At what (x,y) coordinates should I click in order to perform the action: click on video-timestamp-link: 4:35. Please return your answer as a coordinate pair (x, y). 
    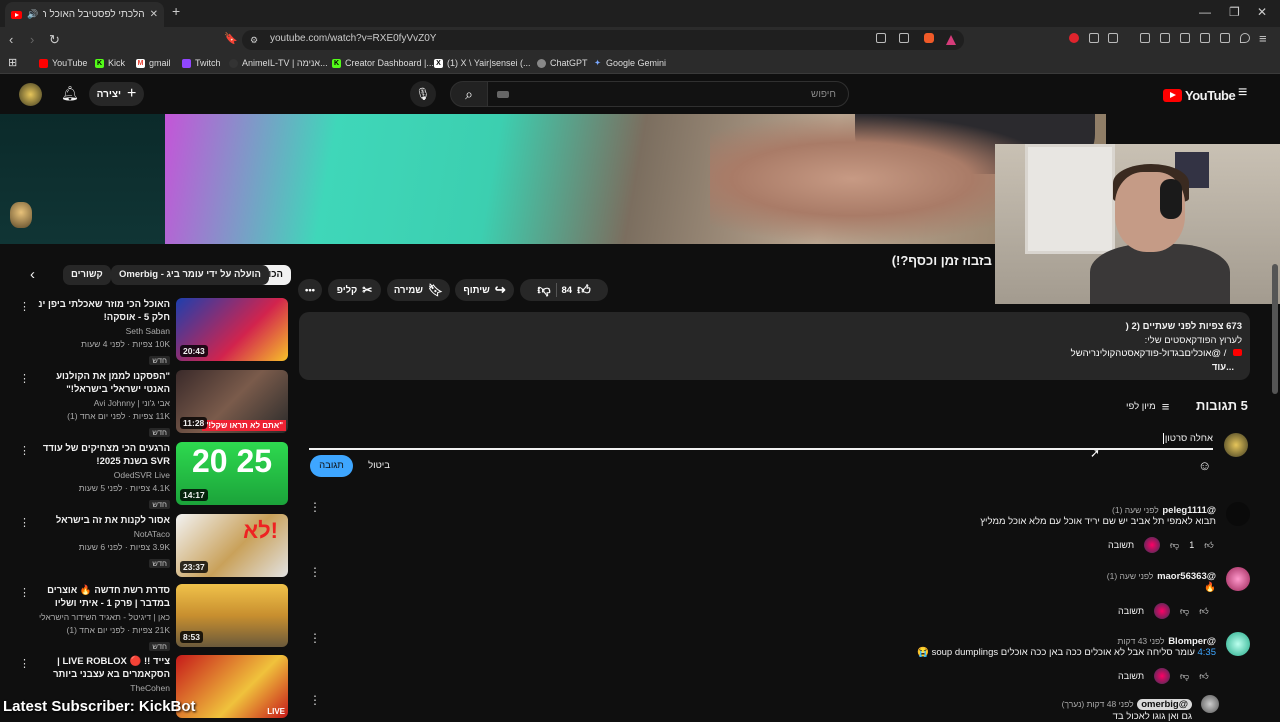
    Looking at the image, I should click on (1207, 652).